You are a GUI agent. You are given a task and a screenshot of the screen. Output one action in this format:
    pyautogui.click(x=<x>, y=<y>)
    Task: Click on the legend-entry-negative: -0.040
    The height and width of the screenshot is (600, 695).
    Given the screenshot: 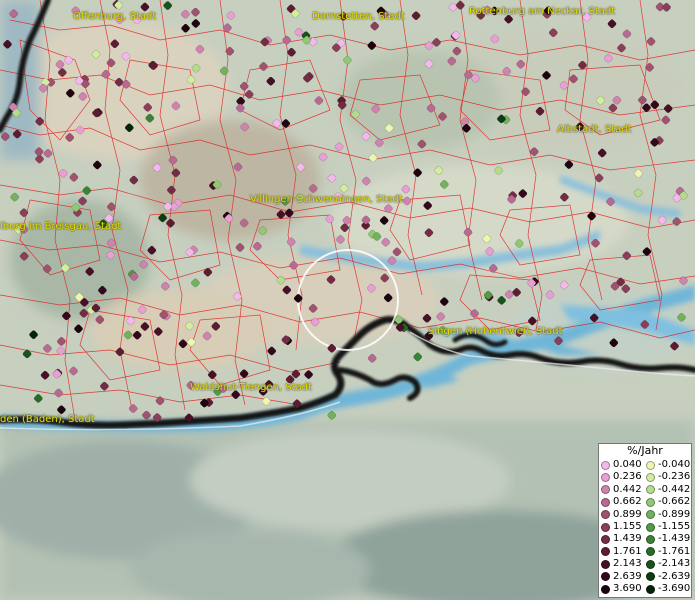 What is the action you would take?
    pyautogui.click(x=668, y=465)
    